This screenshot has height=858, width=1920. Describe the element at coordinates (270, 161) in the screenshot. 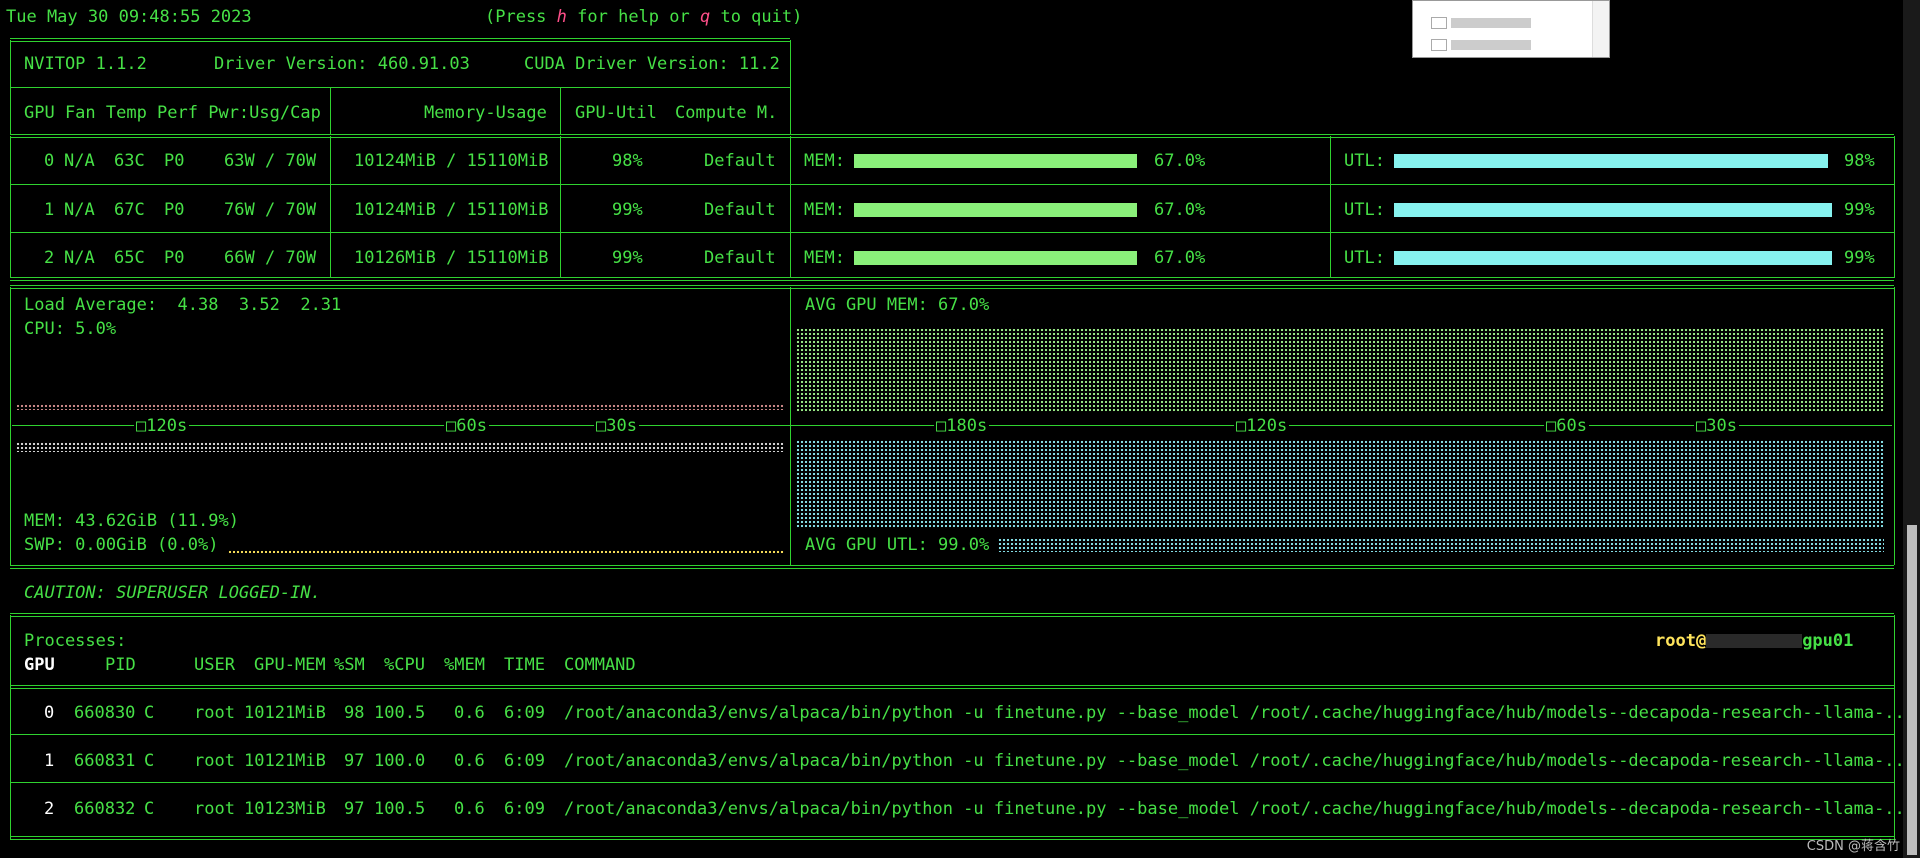

I see `gpu-power: 63W / 70W` at that location.